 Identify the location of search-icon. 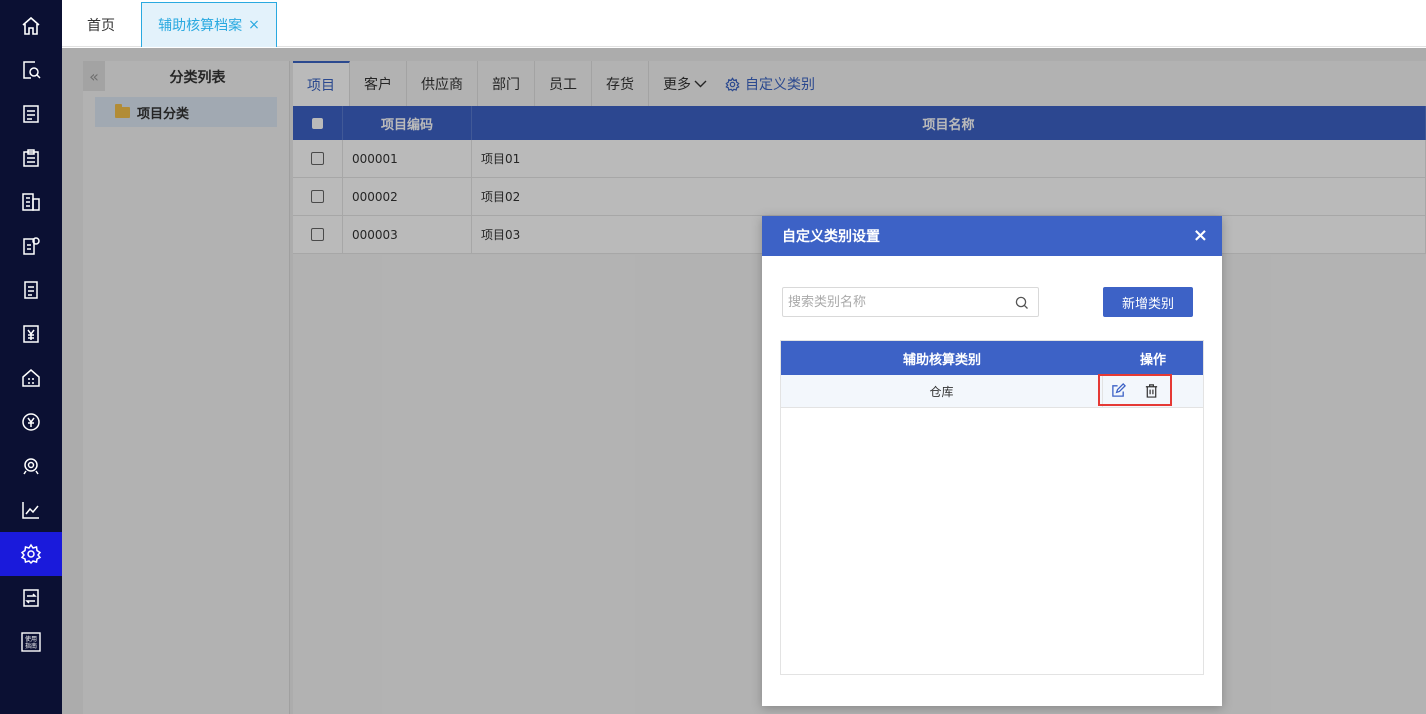
(1022, 303).